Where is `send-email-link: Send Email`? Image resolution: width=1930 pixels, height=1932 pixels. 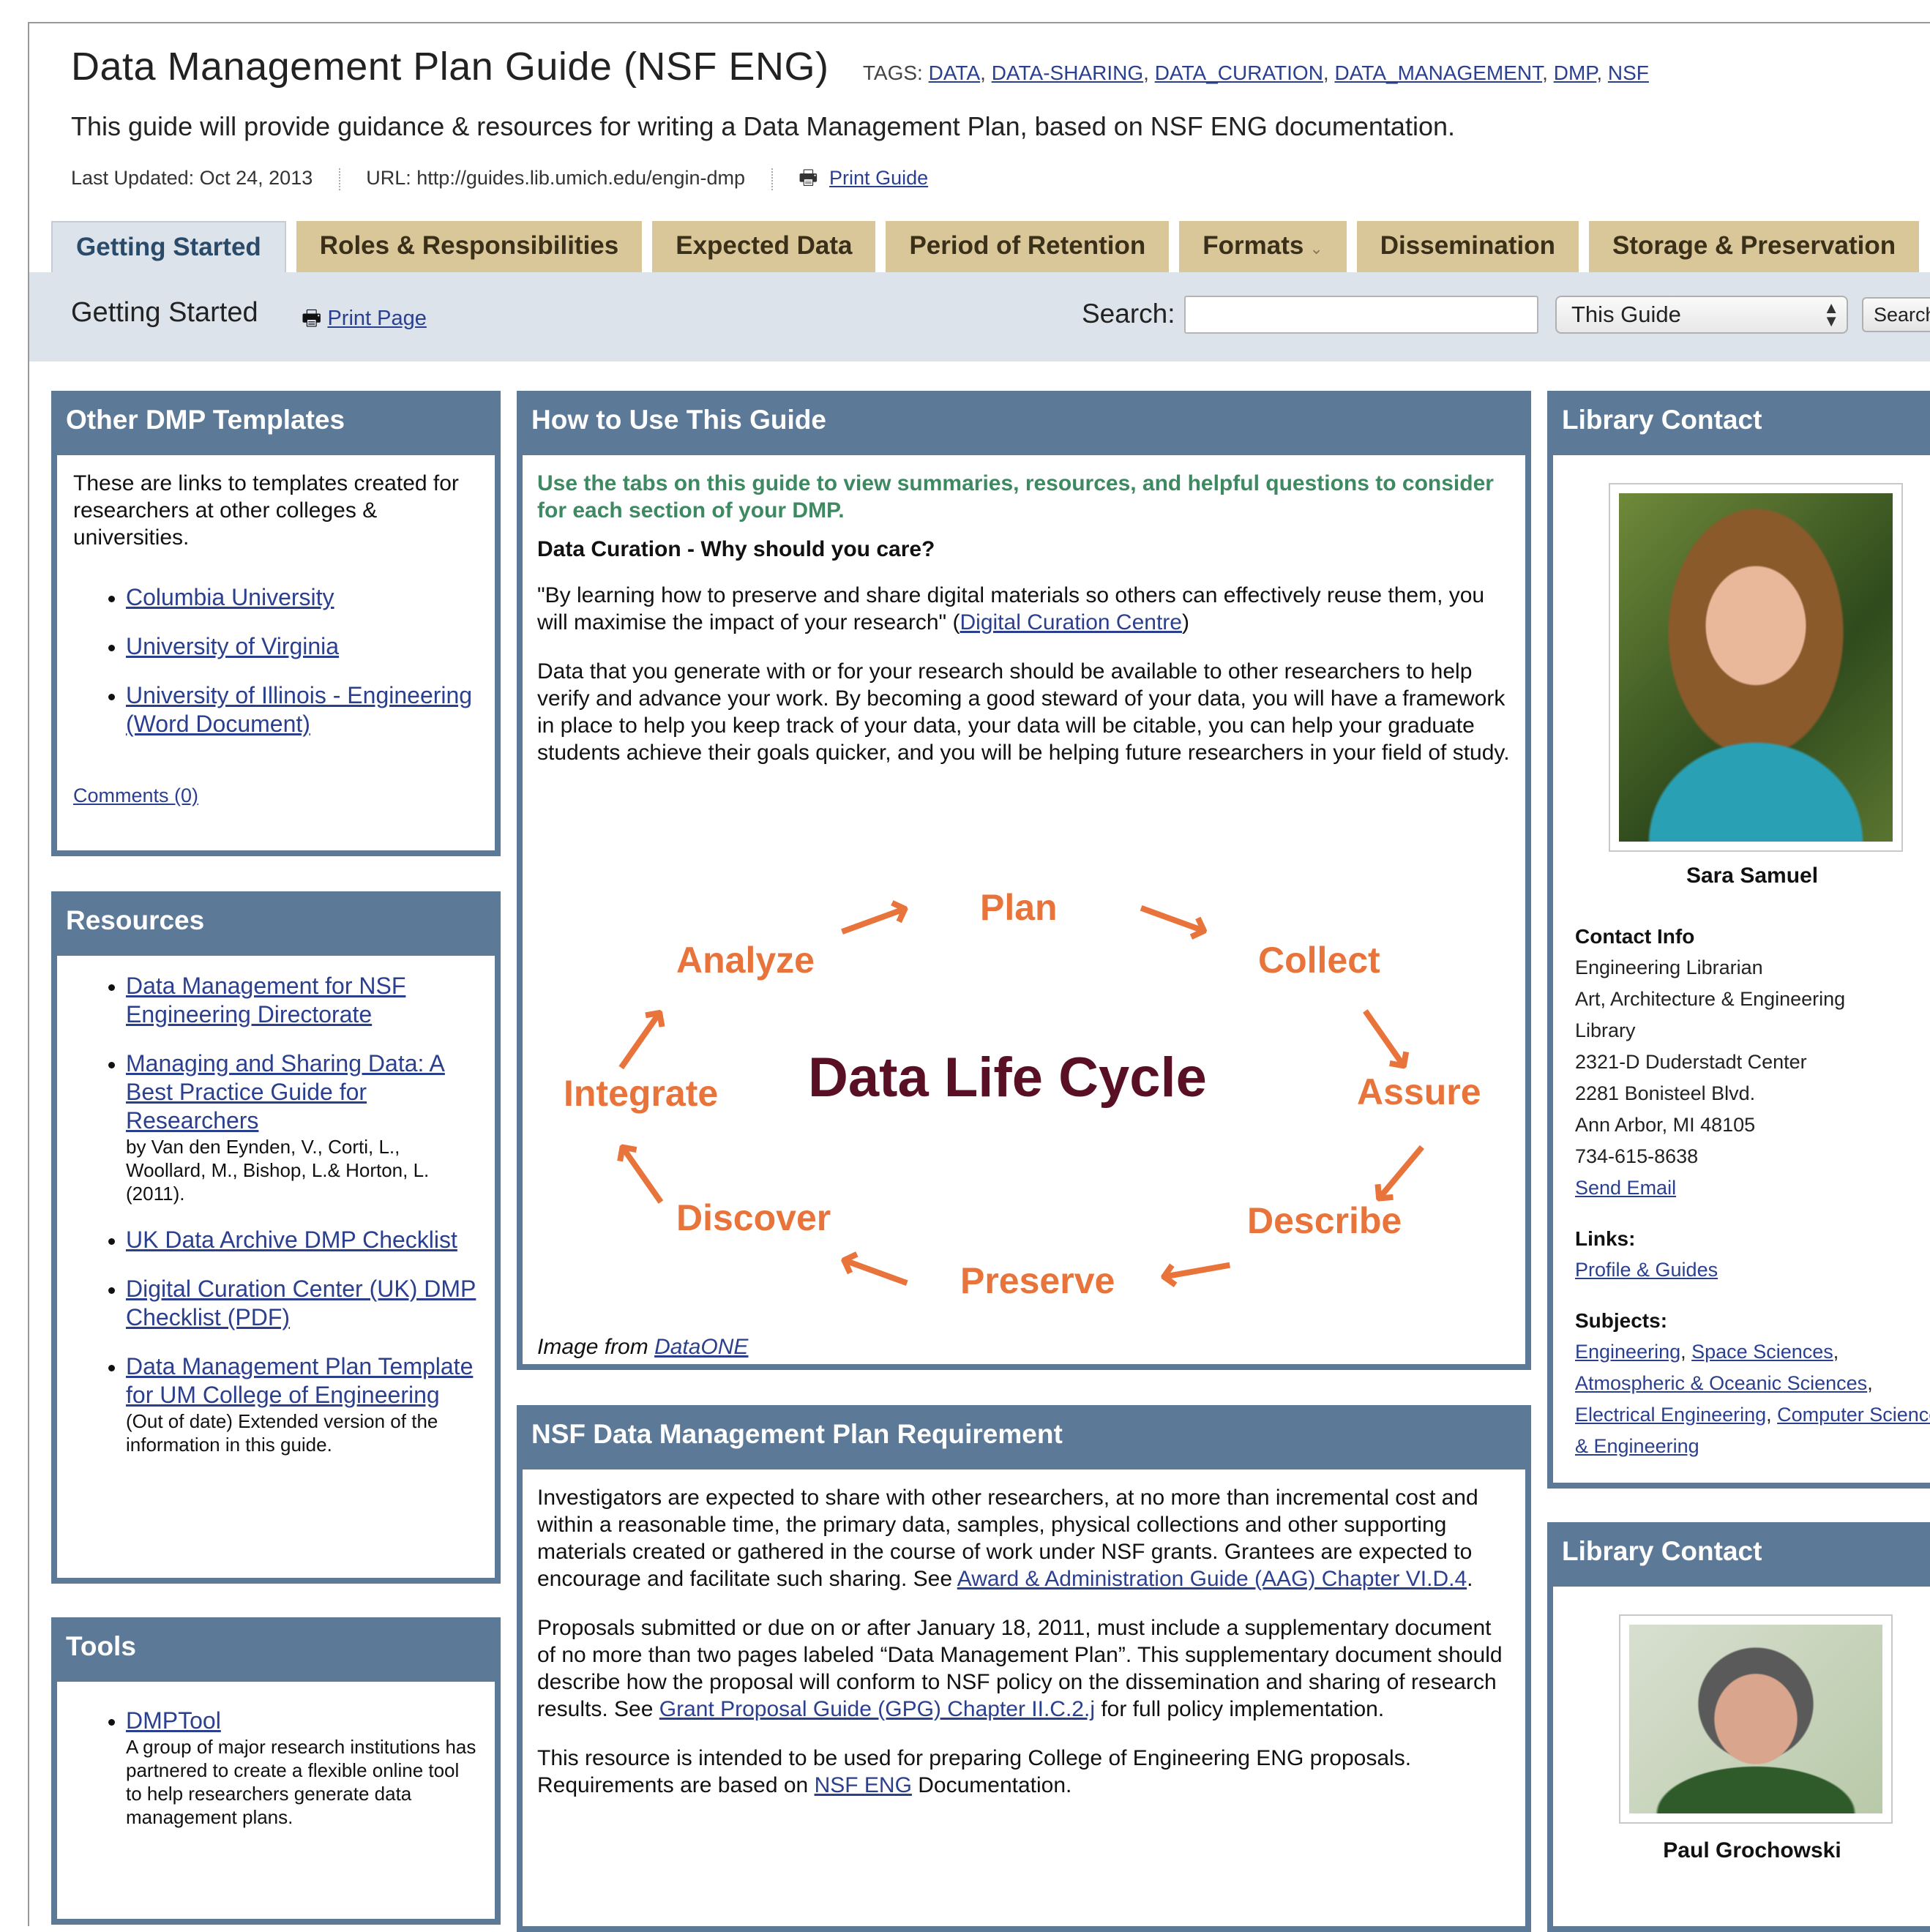
send-email-link: Send Email is located at coordinates (1625, 1188).